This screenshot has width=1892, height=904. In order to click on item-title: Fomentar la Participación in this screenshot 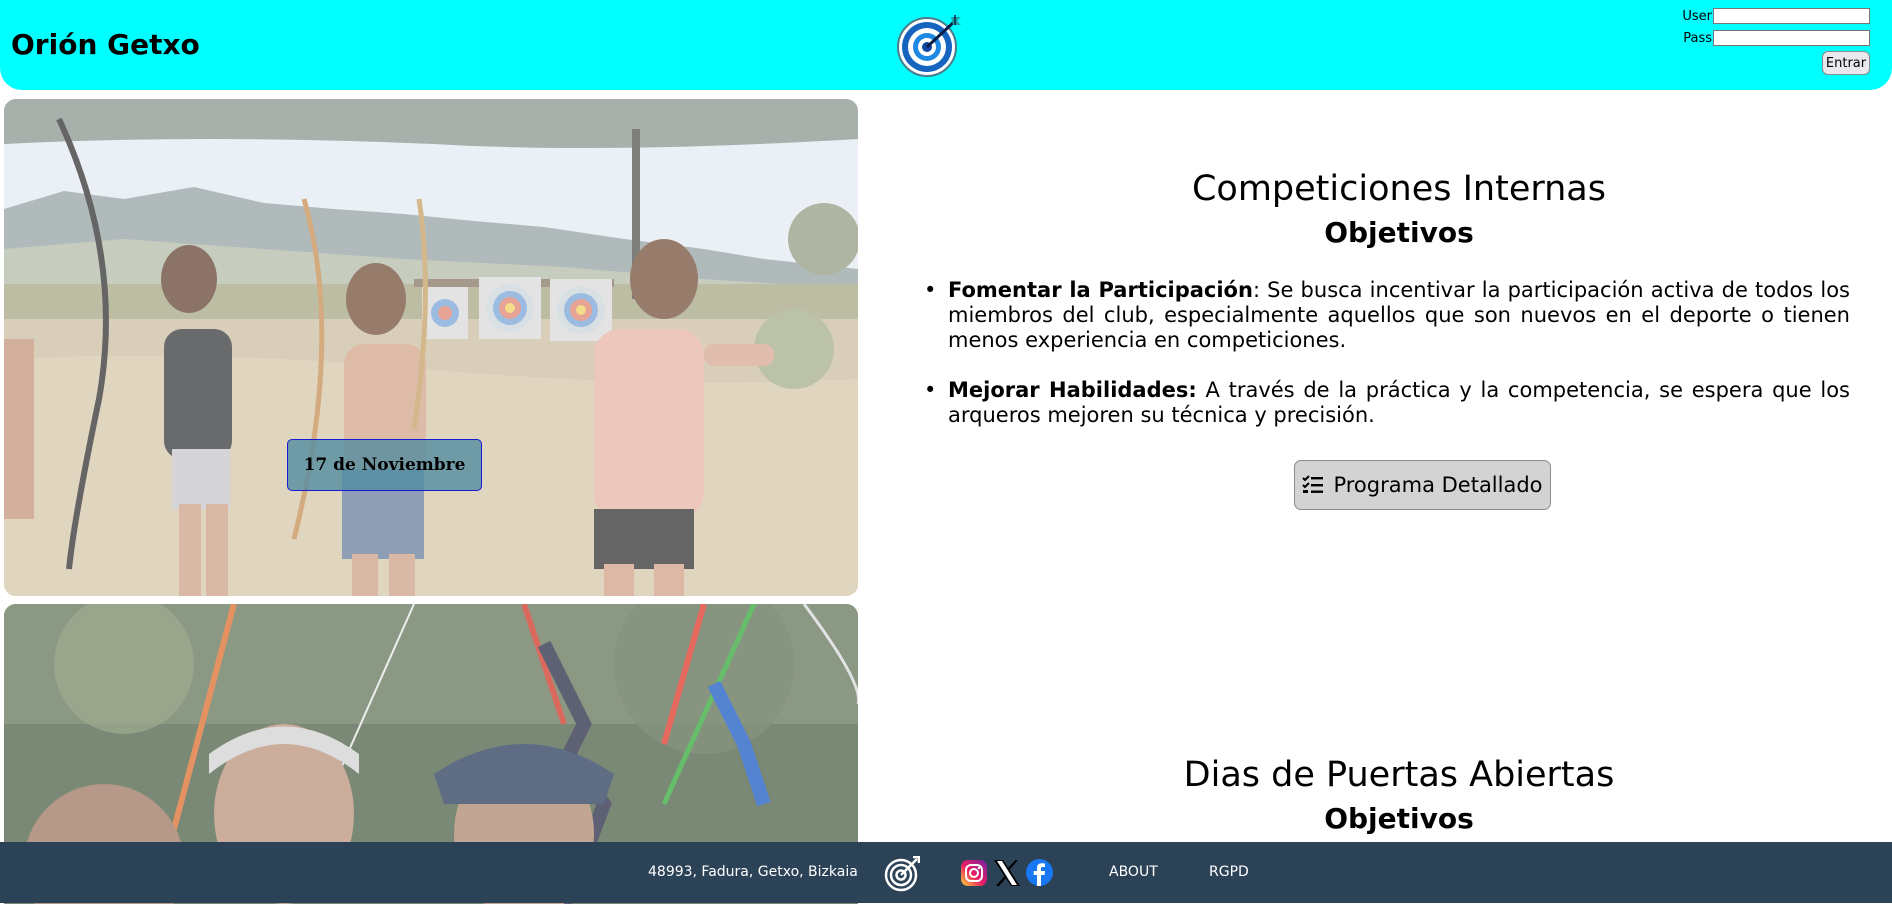, I will do `click(1100, 290)`.